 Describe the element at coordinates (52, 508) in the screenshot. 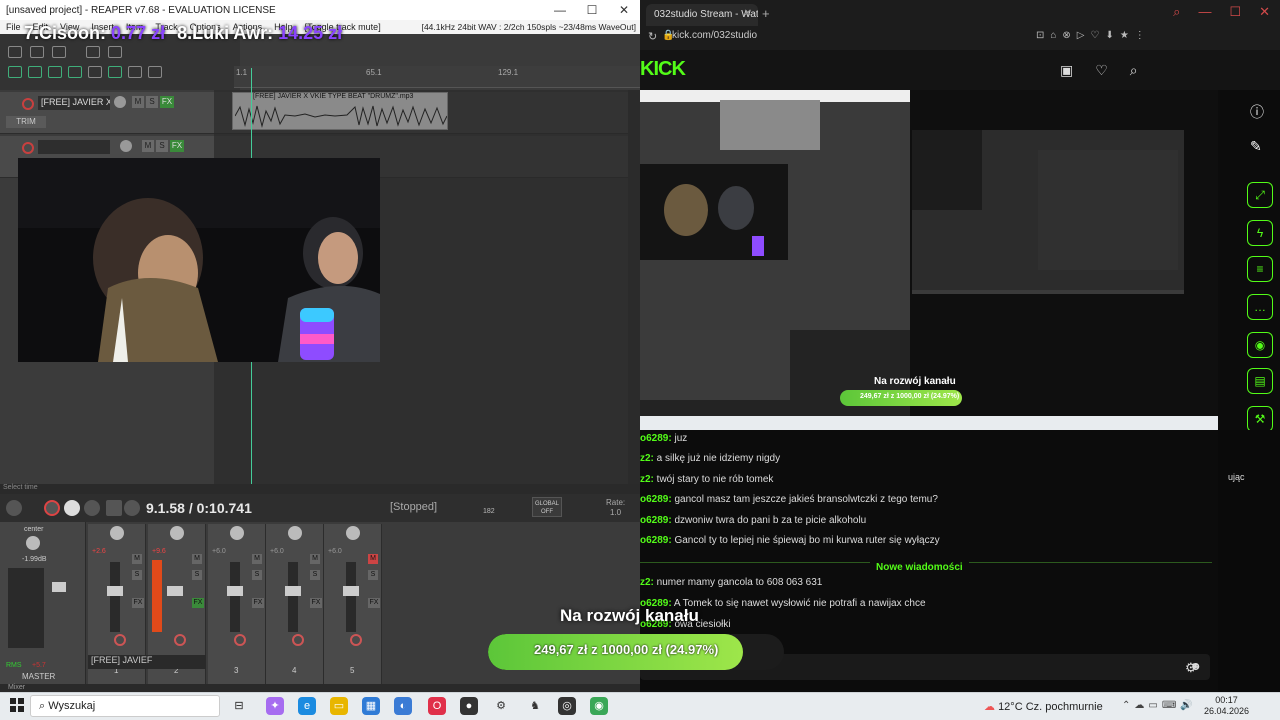

I see `record-button` at that location.